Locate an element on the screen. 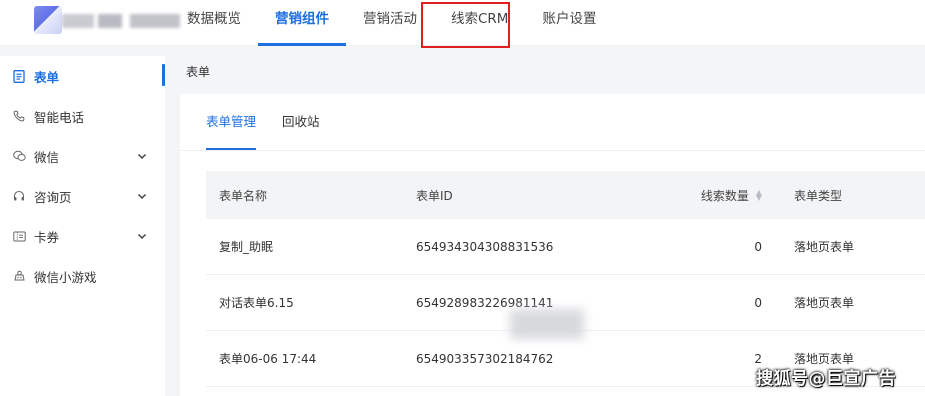 This screenshot has height=396, width=925. sidebar-item-label: 卡券 is located at coordinates (47, 237).